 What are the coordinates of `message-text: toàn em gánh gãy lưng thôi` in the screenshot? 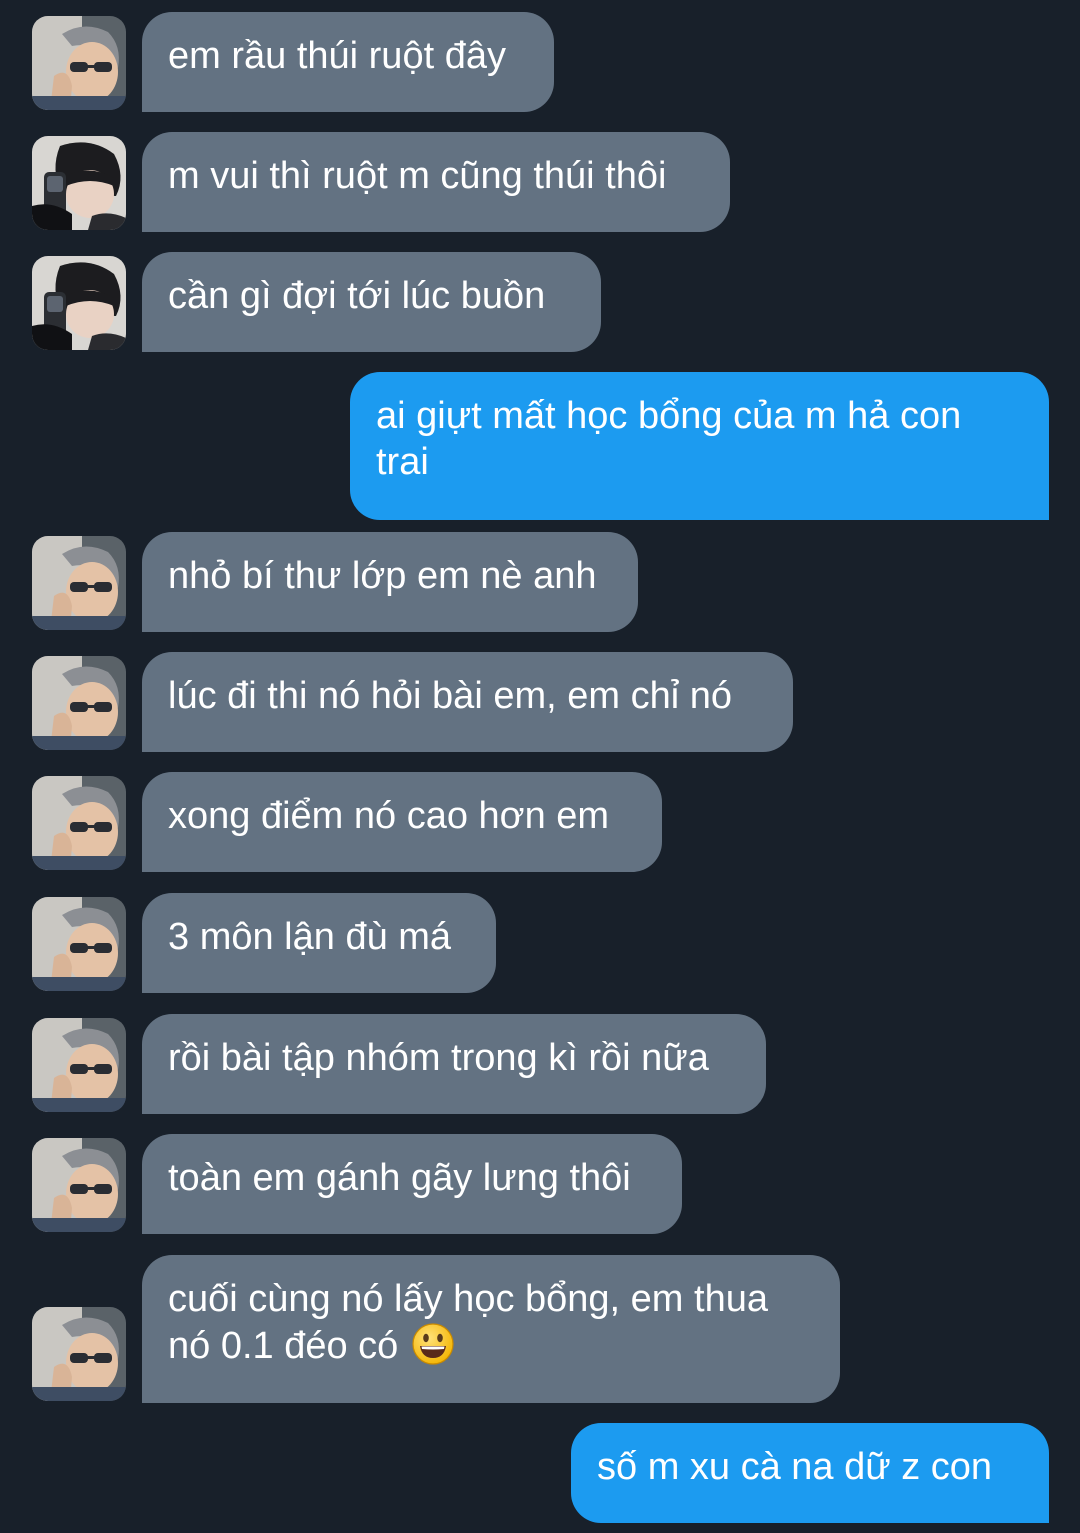 It's located at (399, 1178).